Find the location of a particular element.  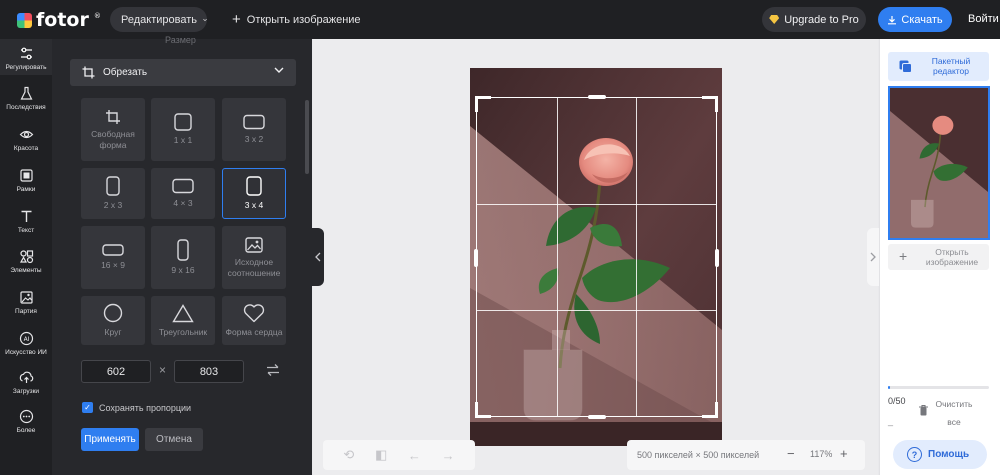

crop-corner-bottom-right is located at coordinates (710, 410).